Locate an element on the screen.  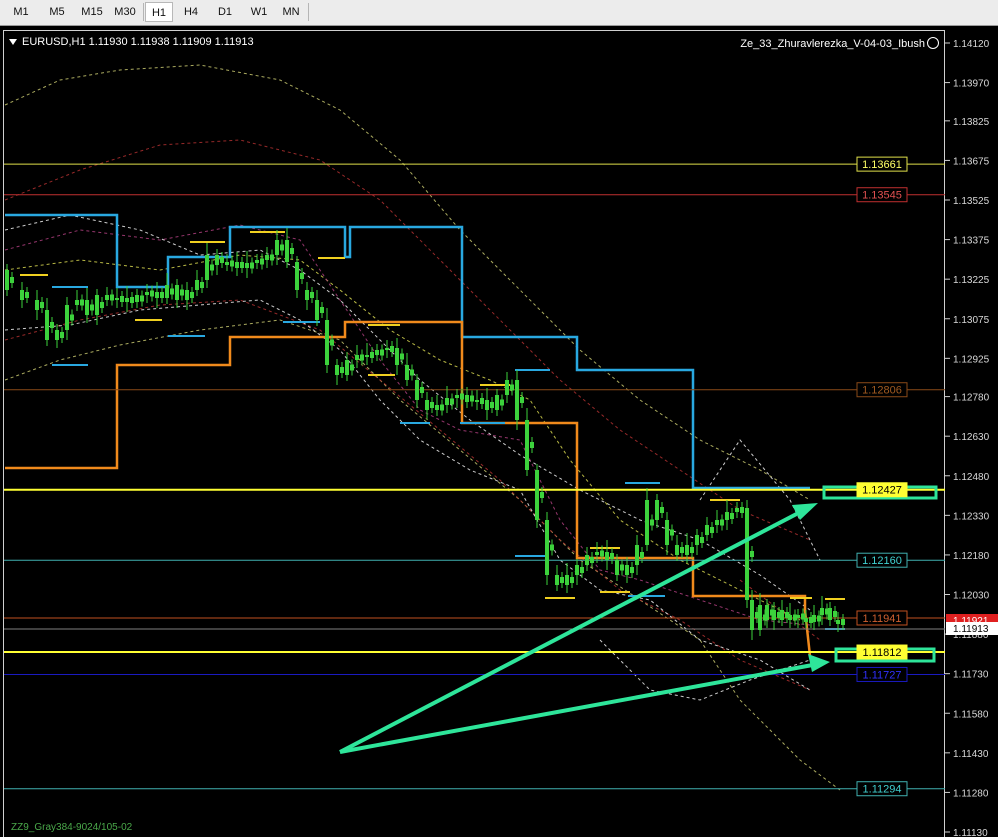
timeframe-d1: D1 is located at coordinates (225, 12).